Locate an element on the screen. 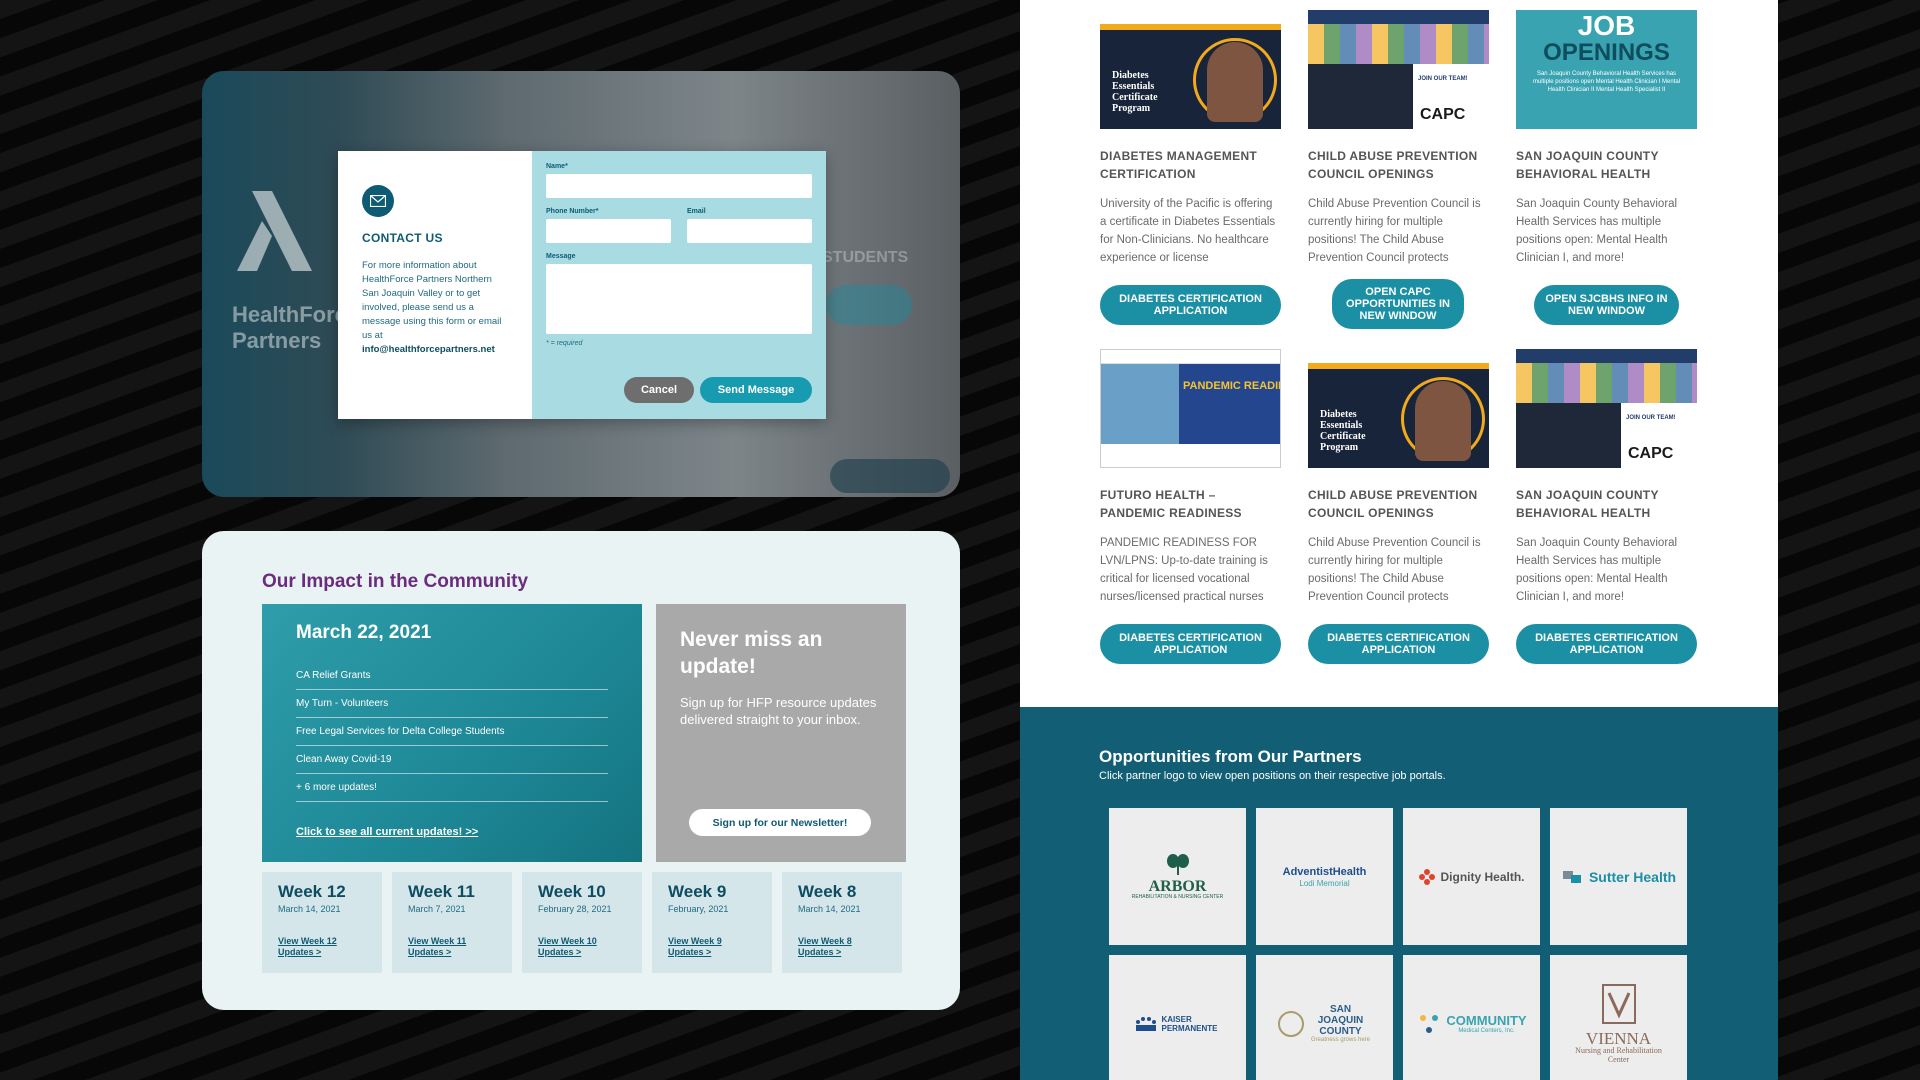 This screenshot has width=1920, height=1080. arbor-leaf-icon is located at coordinates (1177, 864).